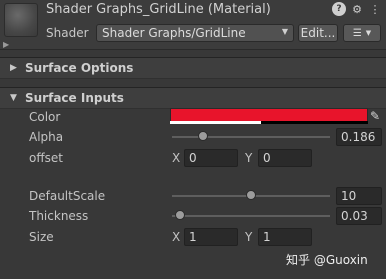 This screenshot has width=386, height=279. What do you see at coordinates (45, 117) in the screenshot?
I see `property-label: Color` at bounding box center [45, 117].